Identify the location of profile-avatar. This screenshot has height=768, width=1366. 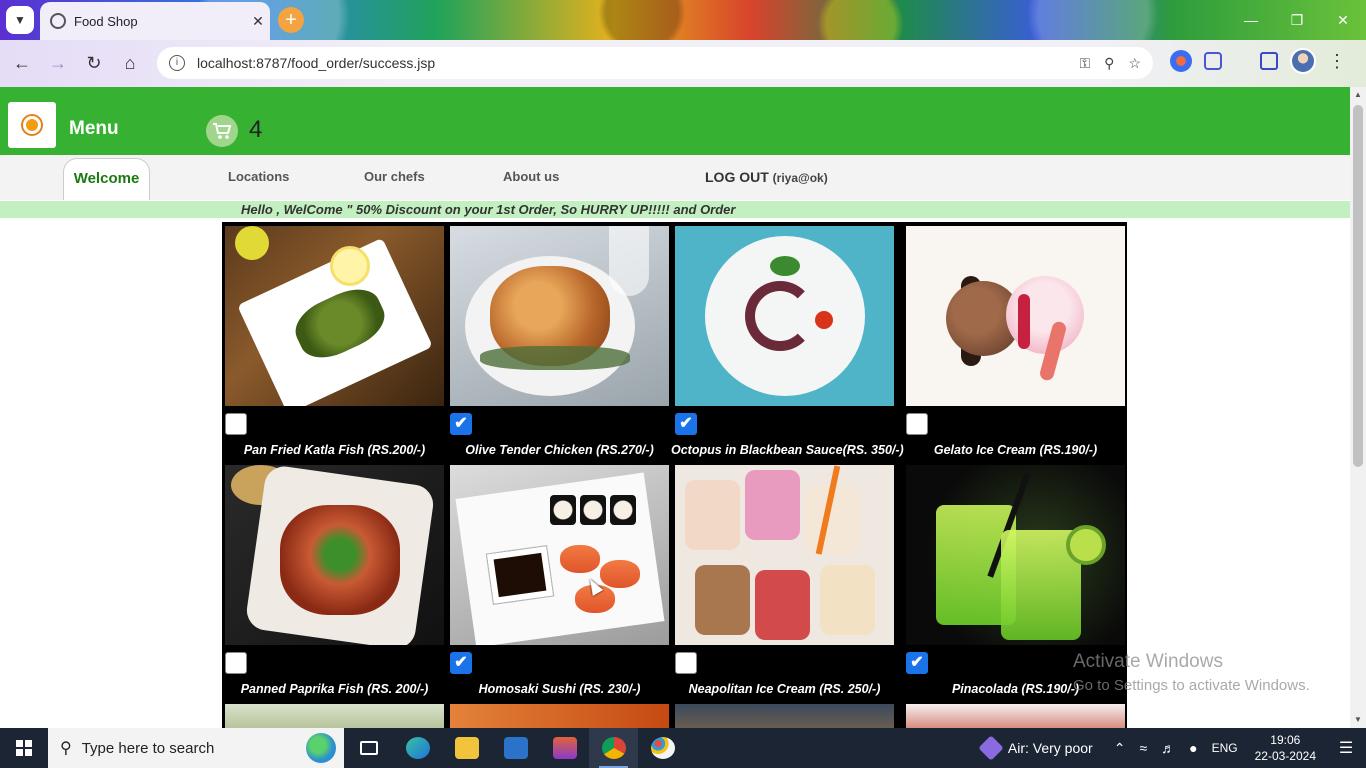
(1303, 61).